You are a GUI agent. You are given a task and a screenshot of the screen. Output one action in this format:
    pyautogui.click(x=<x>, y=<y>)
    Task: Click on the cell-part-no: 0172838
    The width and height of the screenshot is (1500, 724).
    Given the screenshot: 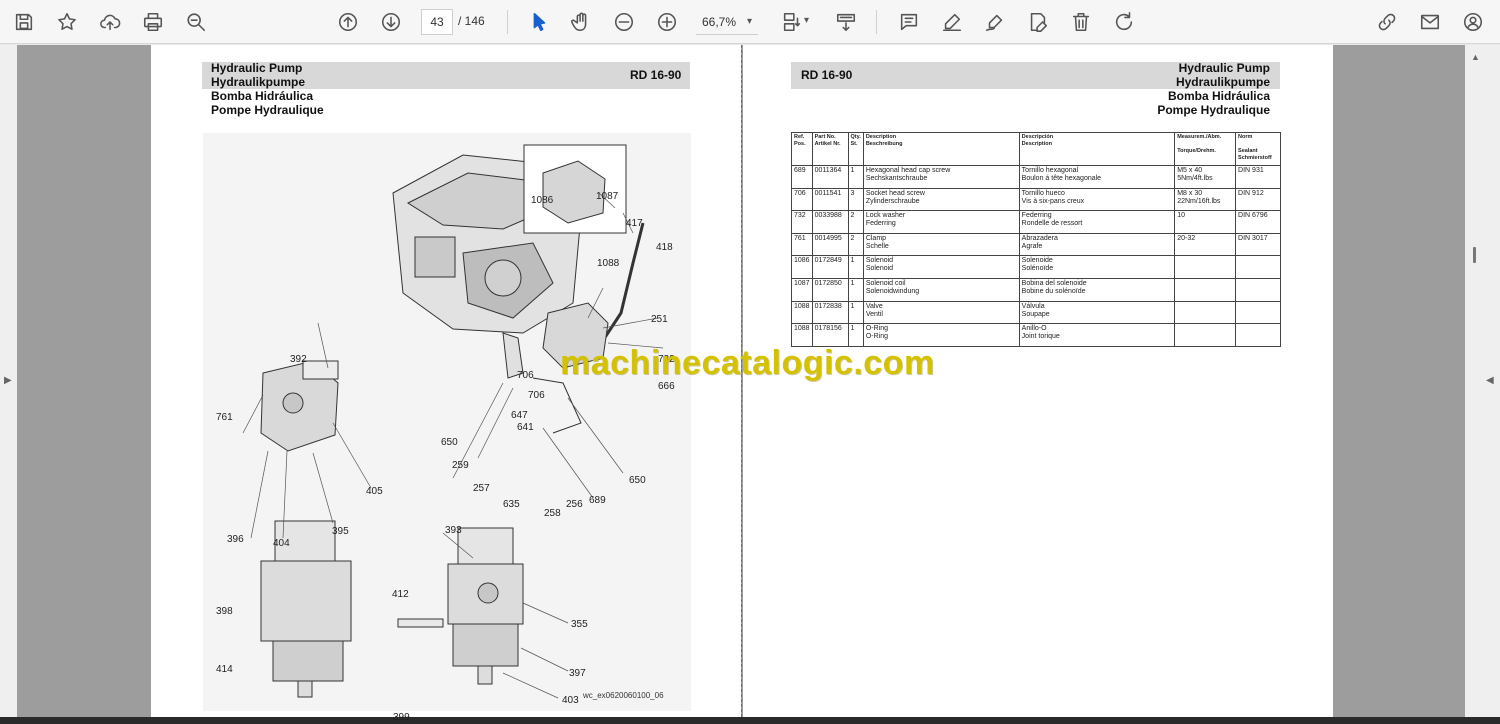 What is the action you would take?
    pyautogui.click(x=830, y=312)
    